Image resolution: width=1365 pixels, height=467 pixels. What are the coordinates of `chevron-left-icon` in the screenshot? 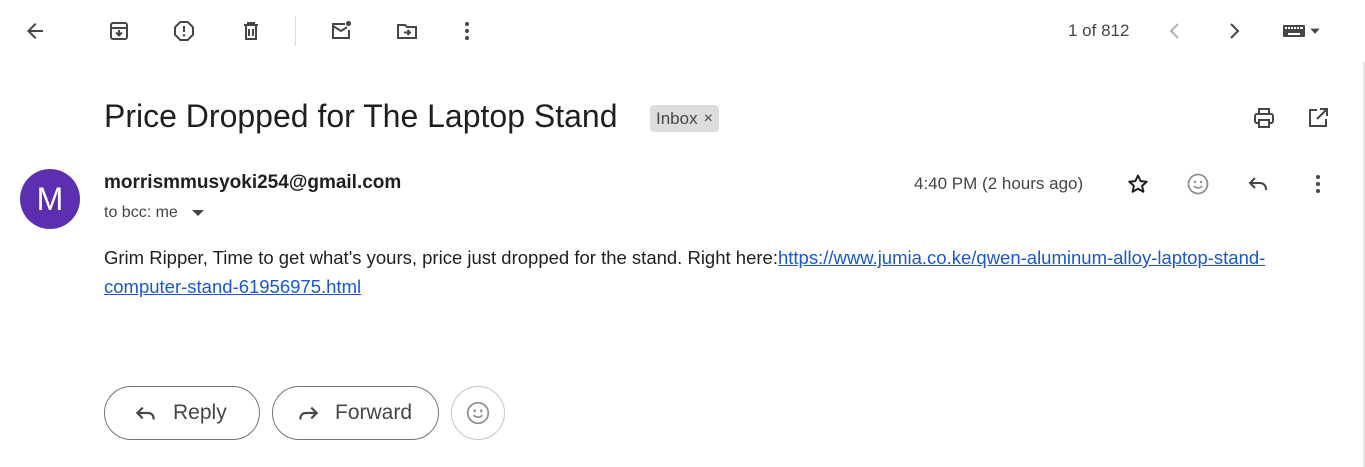 It's located at (1174, 31).